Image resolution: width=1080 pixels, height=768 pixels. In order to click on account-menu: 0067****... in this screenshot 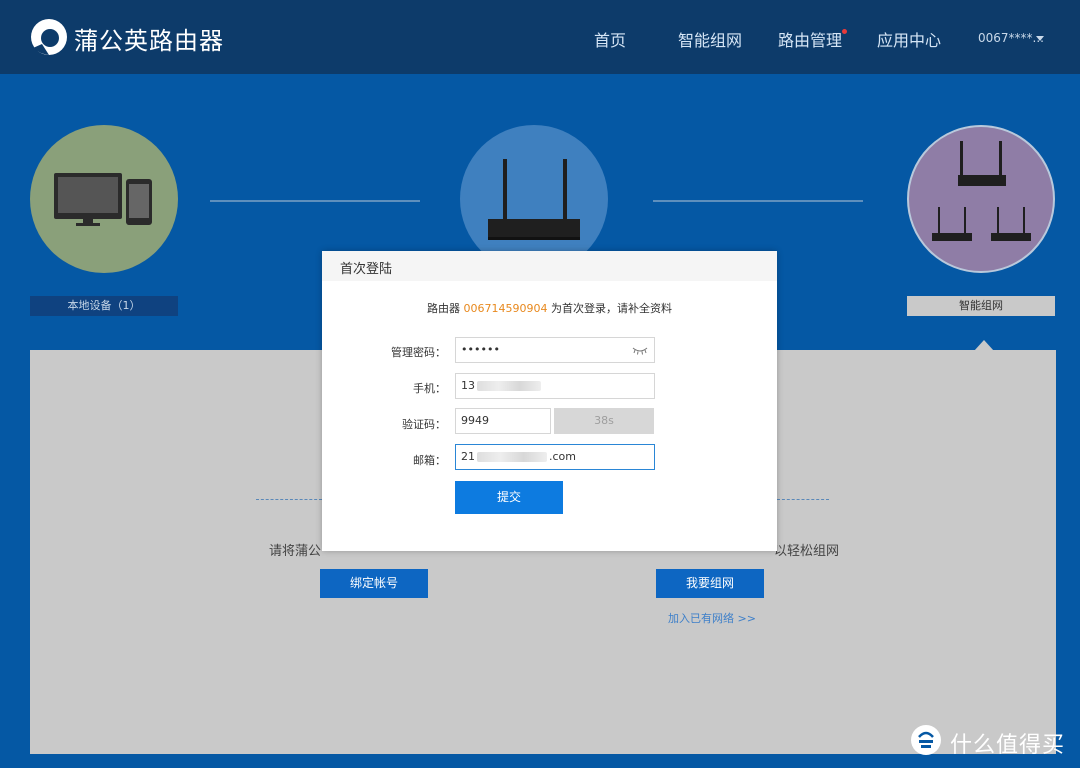, I will do `click(1011, 38)`.